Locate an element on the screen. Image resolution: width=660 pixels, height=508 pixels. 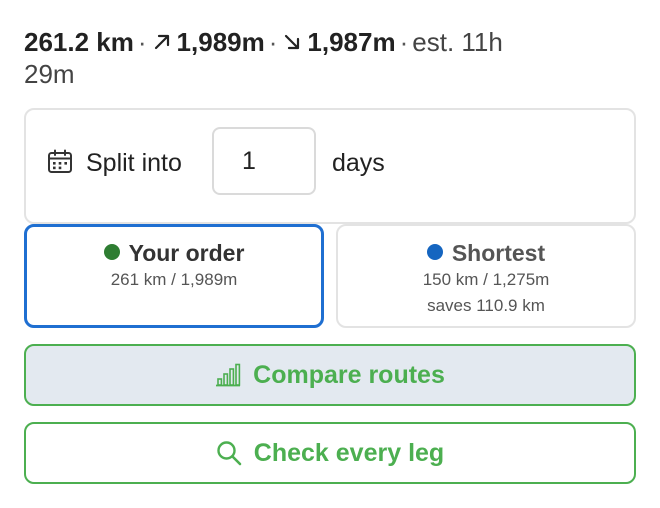
blue-dot-icon is located at coordinates (434, 252).